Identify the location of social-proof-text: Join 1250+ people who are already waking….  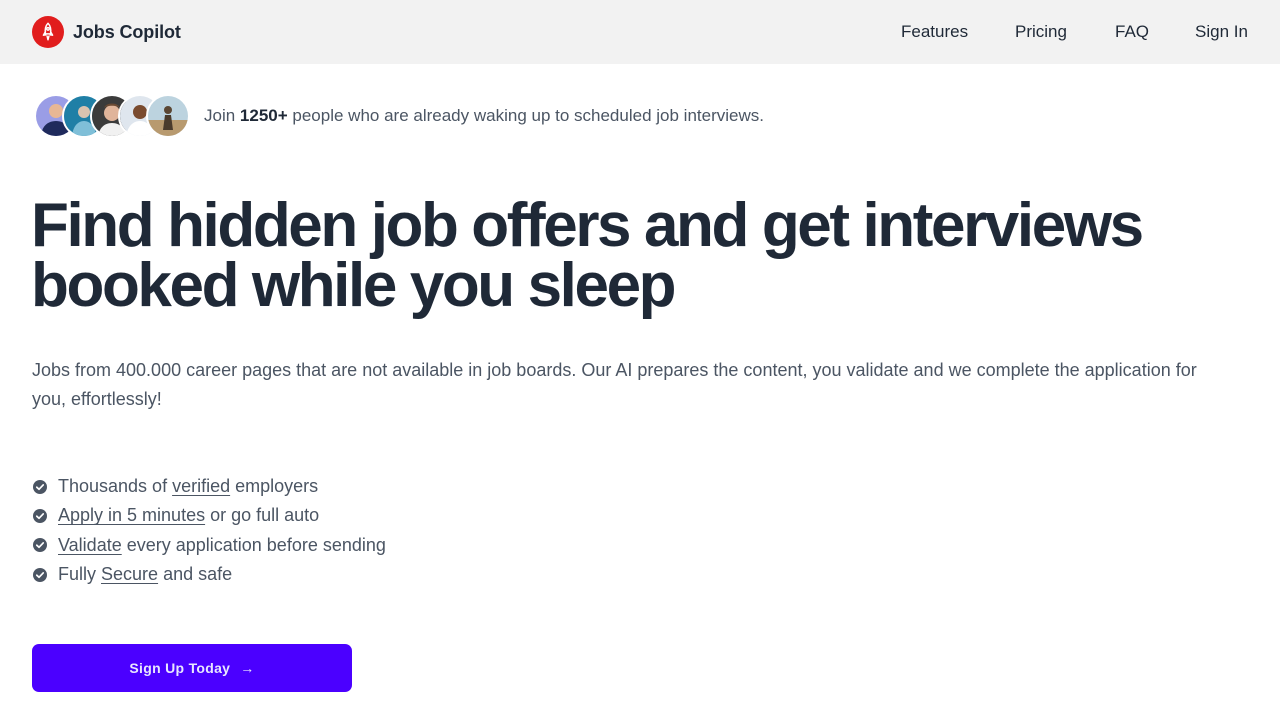
(484, 116).